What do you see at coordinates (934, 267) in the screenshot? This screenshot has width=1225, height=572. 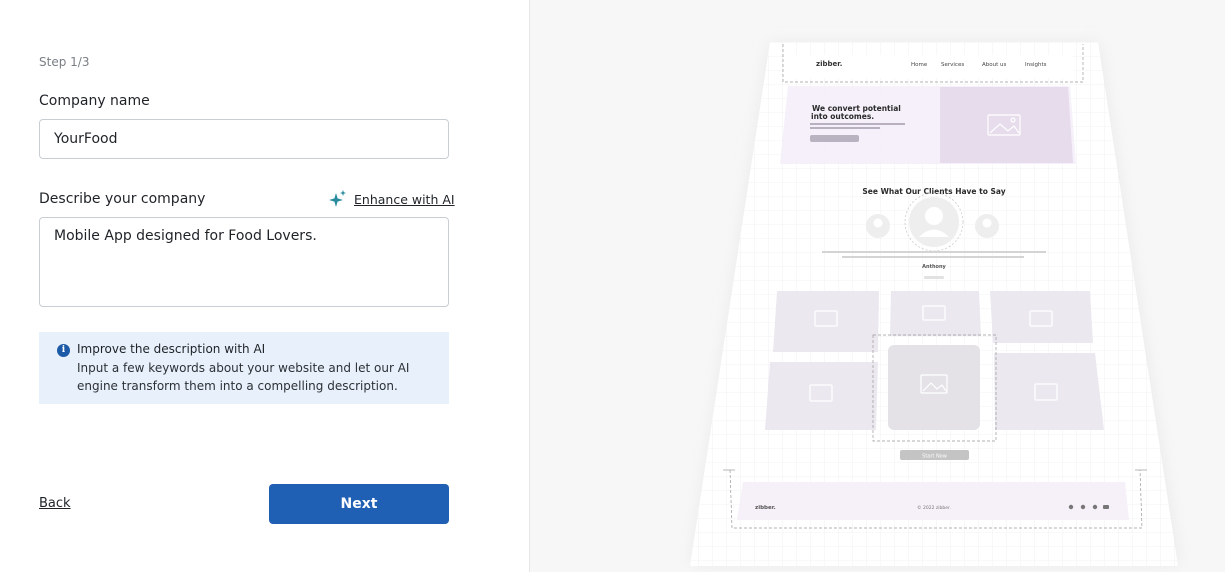 I see `preview-testimonial-name: Anthony` at bounding box center [934, 267].